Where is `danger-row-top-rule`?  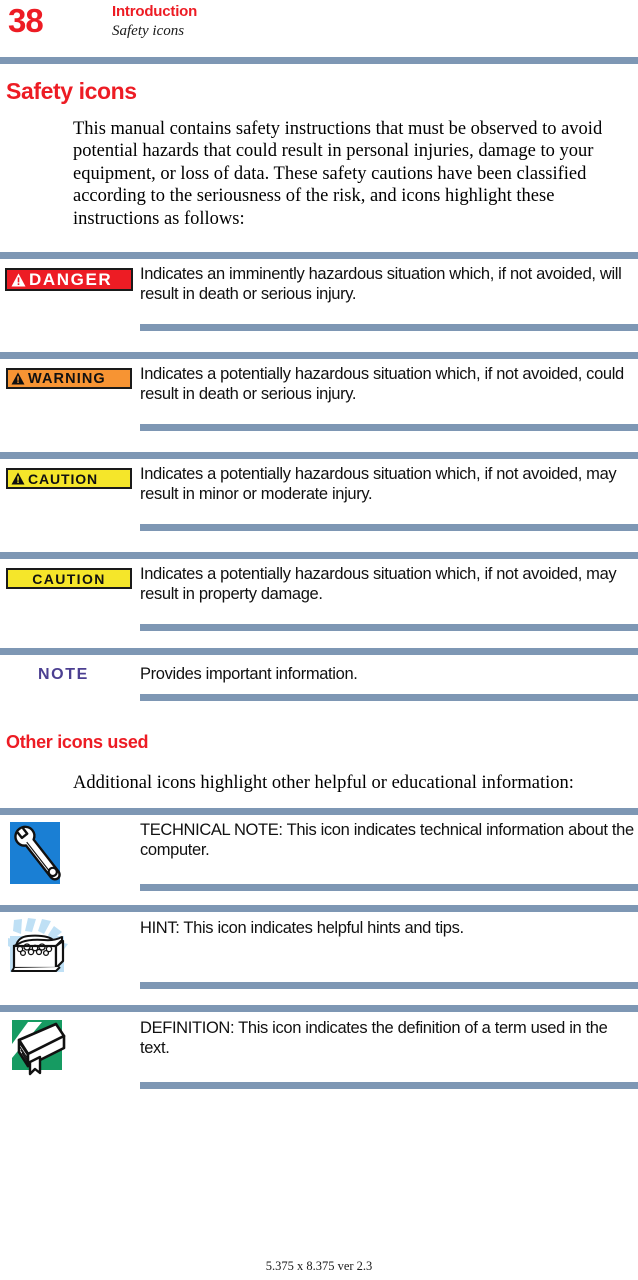 danger-row-top-rule is located at coordinates (319, 255).